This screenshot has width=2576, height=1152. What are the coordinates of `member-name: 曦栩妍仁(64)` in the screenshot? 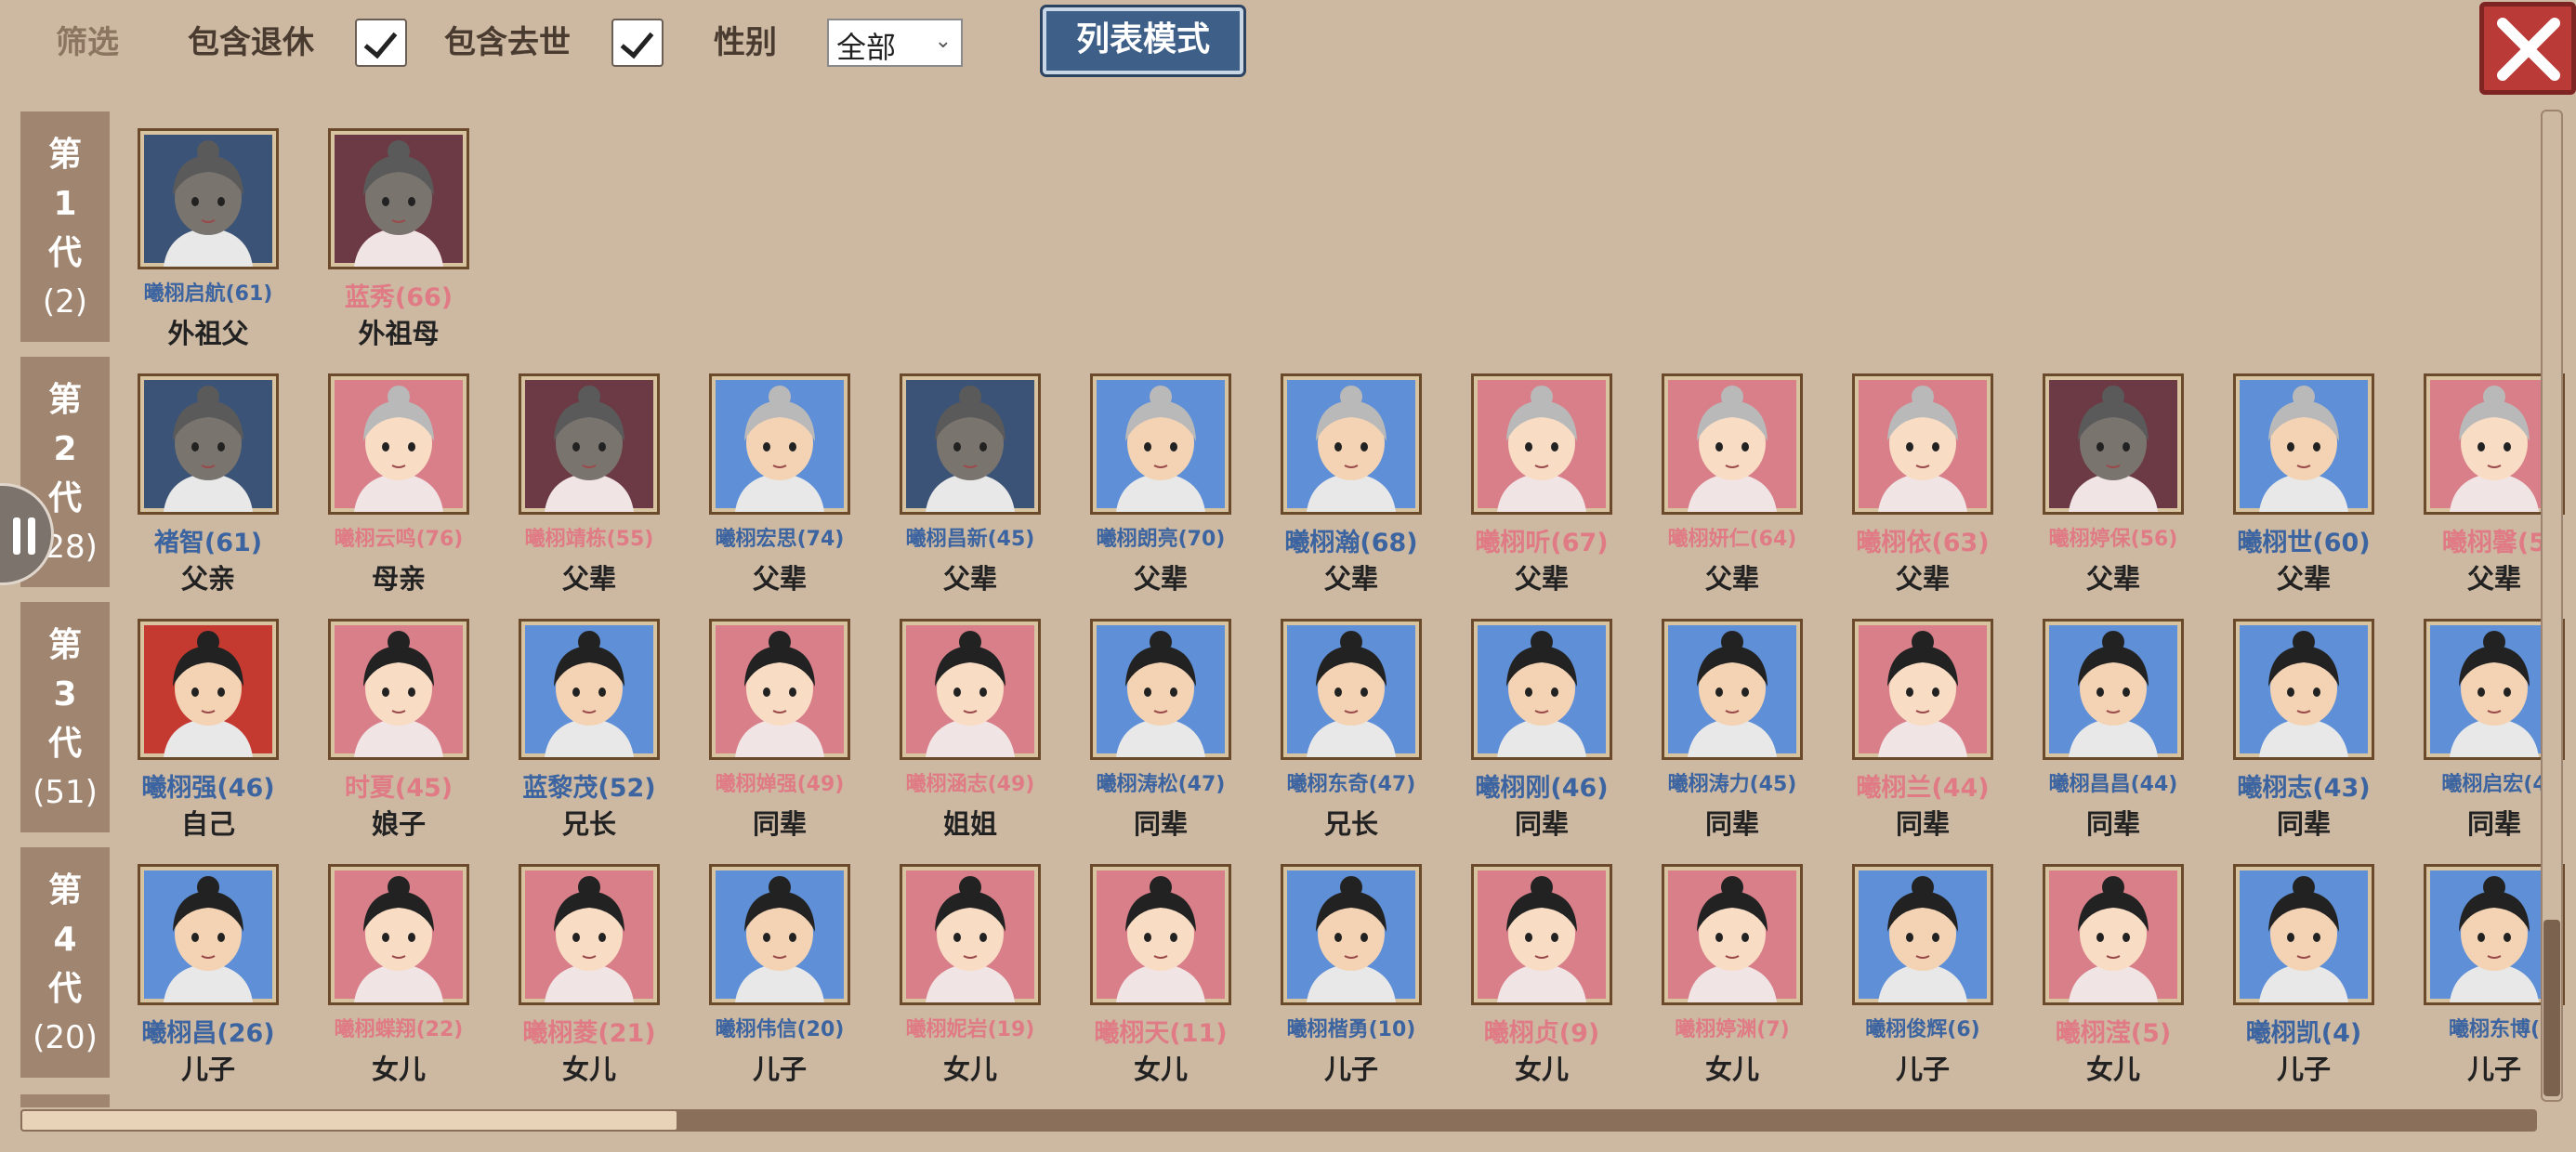 It's located at (1732, 539).